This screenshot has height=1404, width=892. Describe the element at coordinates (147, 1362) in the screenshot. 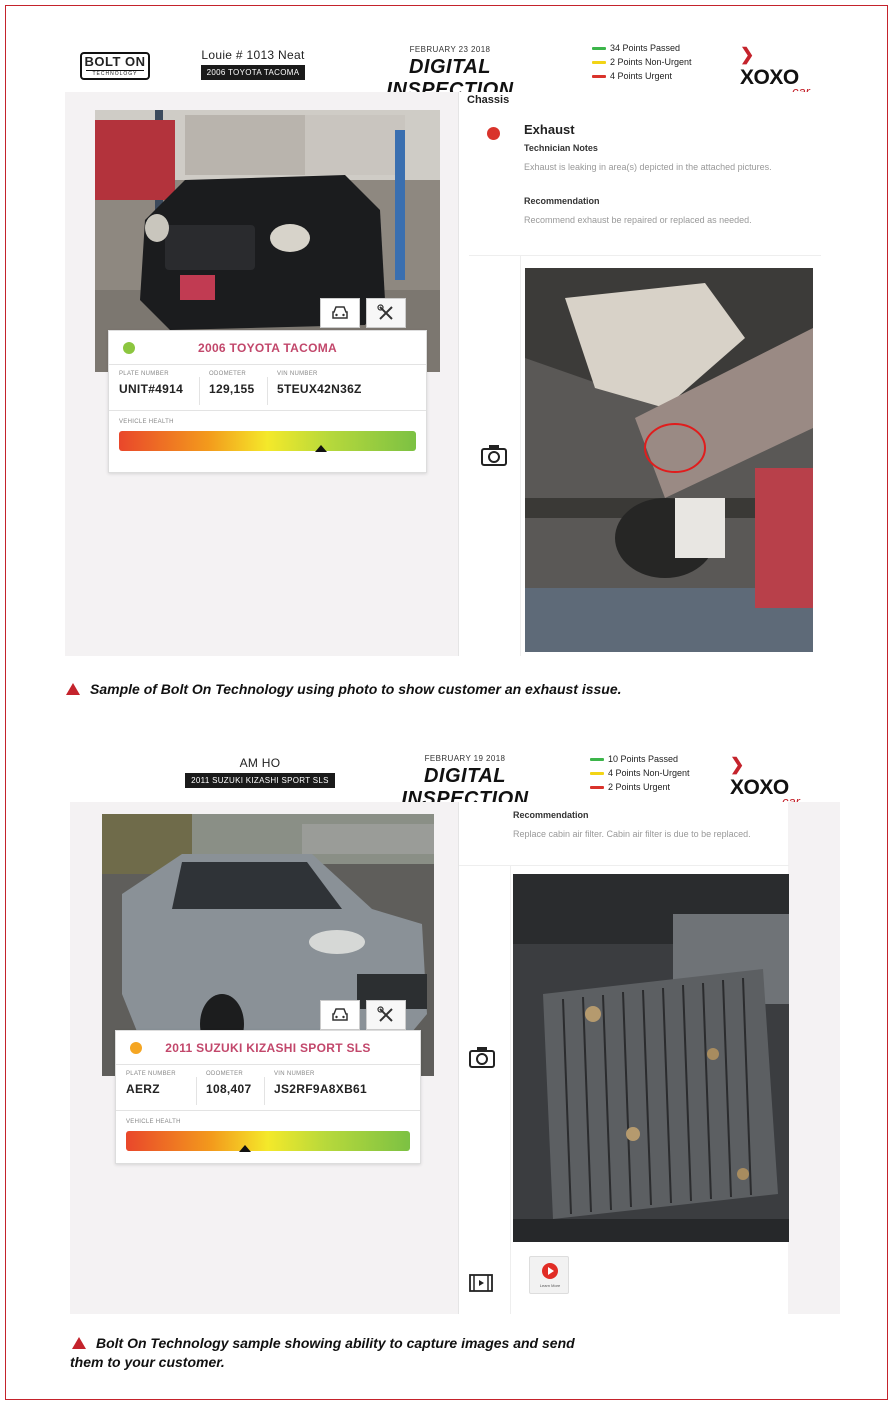

I see `caption-text-line2: them to your customer.` at that location.